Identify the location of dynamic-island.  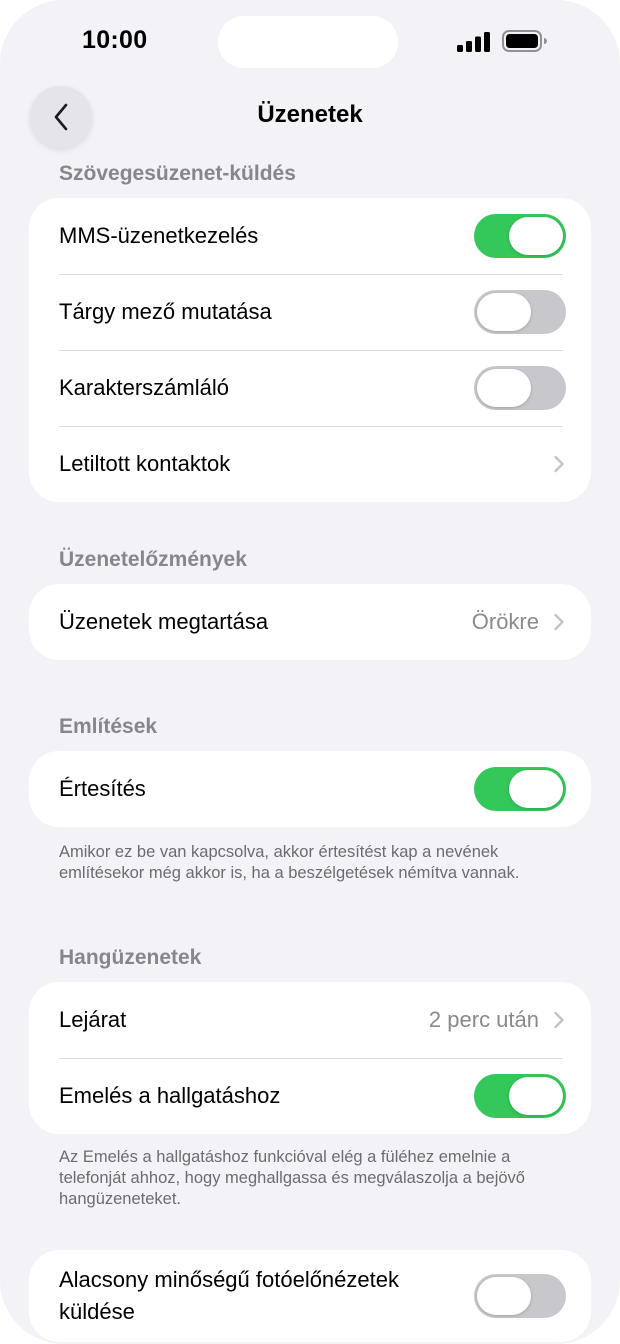
(308, 42).